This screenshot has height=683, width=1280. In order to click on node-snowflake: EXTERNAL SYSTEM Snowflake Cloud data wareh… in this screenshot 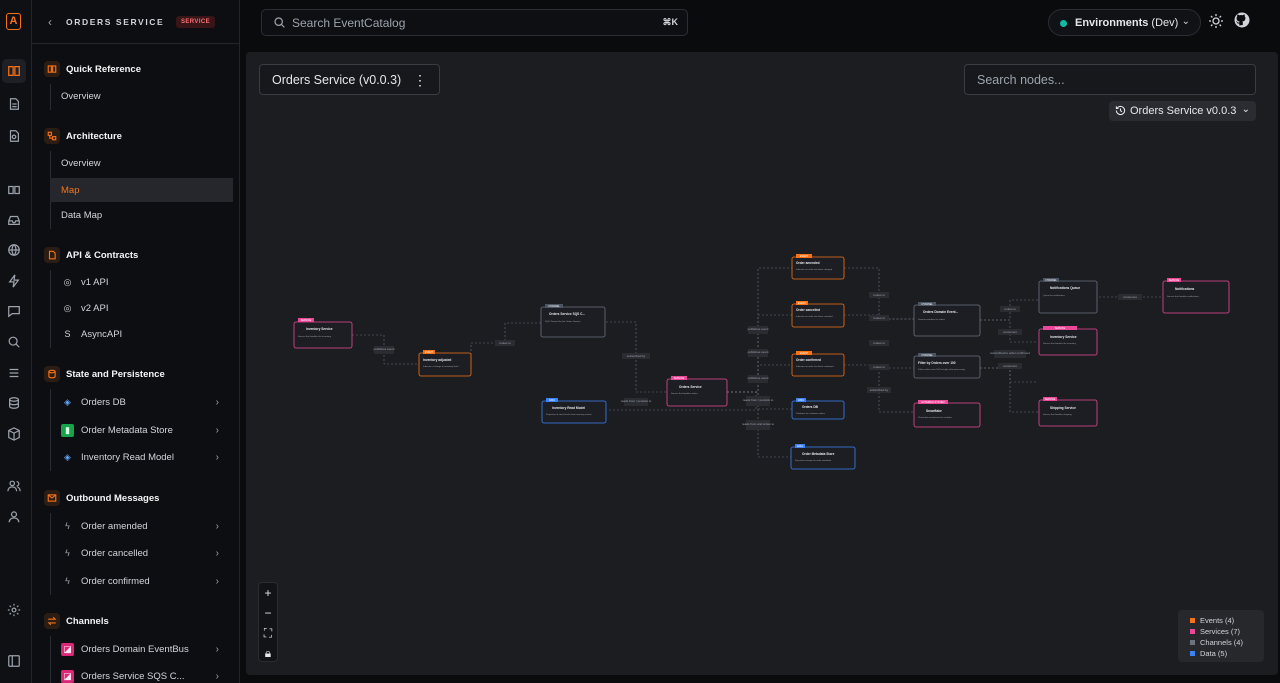, I will do `click(947, 414)`.